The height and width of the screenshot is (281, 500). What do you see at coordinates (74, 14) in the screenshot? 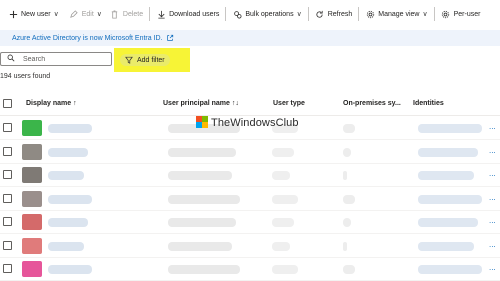
I see `pencil-icon` at bounding box center [74, 14].